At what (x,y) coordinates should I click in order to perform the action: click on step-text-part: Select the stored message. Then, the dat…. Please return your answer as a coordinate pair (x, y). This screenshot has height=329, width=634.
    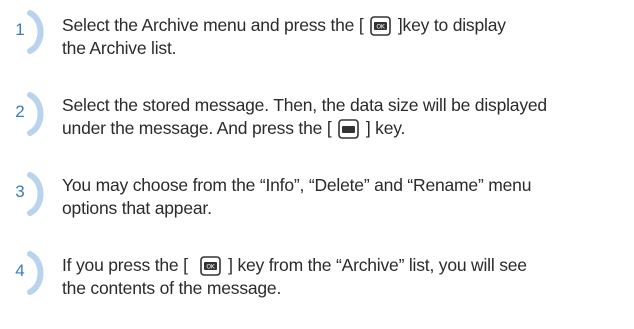
    Looking at the image, I should click on (304, 105).